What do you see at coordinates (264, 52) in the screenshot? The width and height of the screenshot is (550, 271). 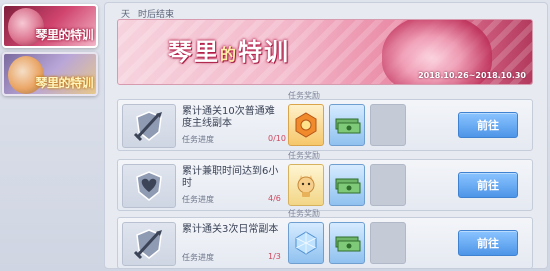 I see `banner-title-right: 特训` at bounding box center [264, 52].